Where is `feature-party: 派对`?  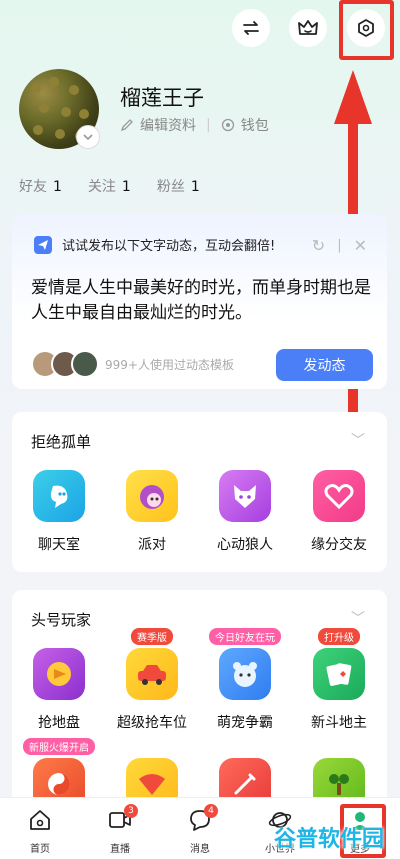
feature-party: 派对 is located at coordinates (152, 512).